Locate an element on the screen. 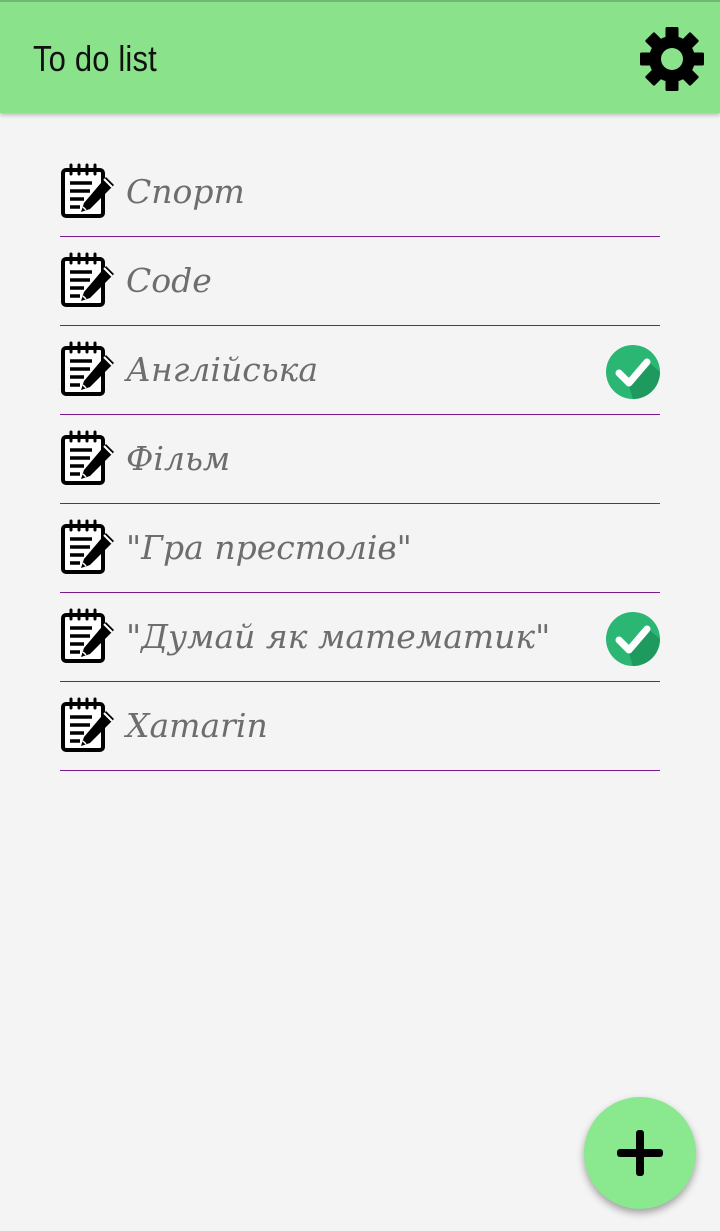 The width and height of the screenshot is (720, 1231). task-row: "Гра престолів" is located at coordinates (360, 548).